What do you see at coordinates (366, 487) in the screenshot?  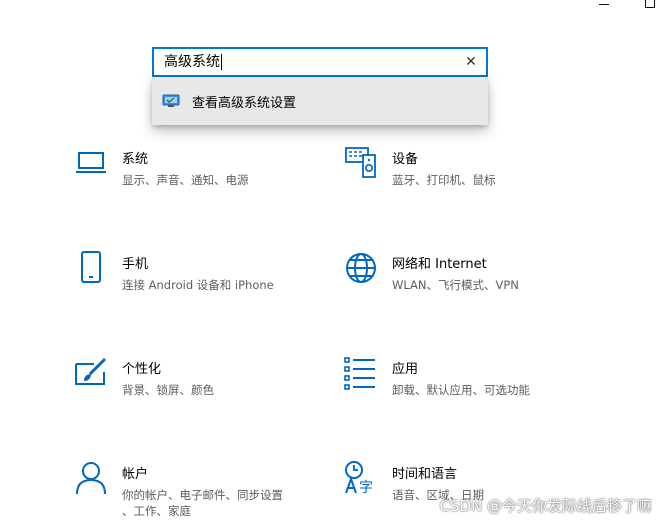 I see `svg-text: 字` at bounding box center [366, 487].